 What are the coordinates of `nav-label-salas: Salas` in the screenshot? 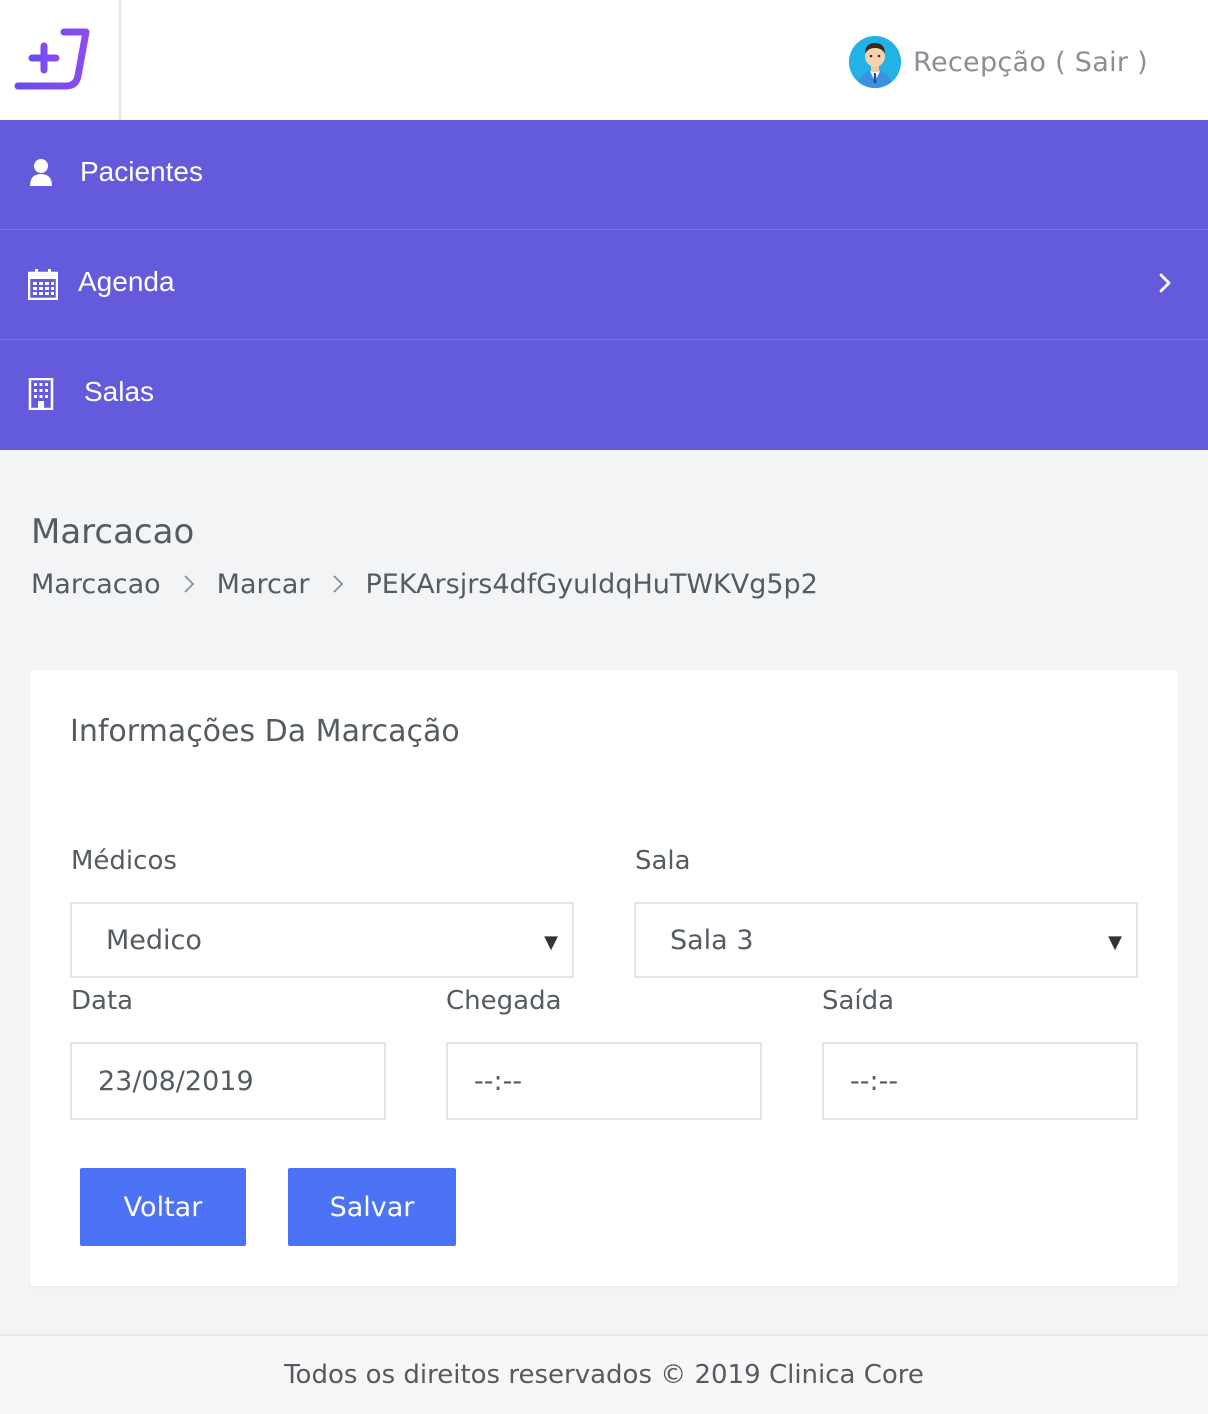 It's located at (119, 391).